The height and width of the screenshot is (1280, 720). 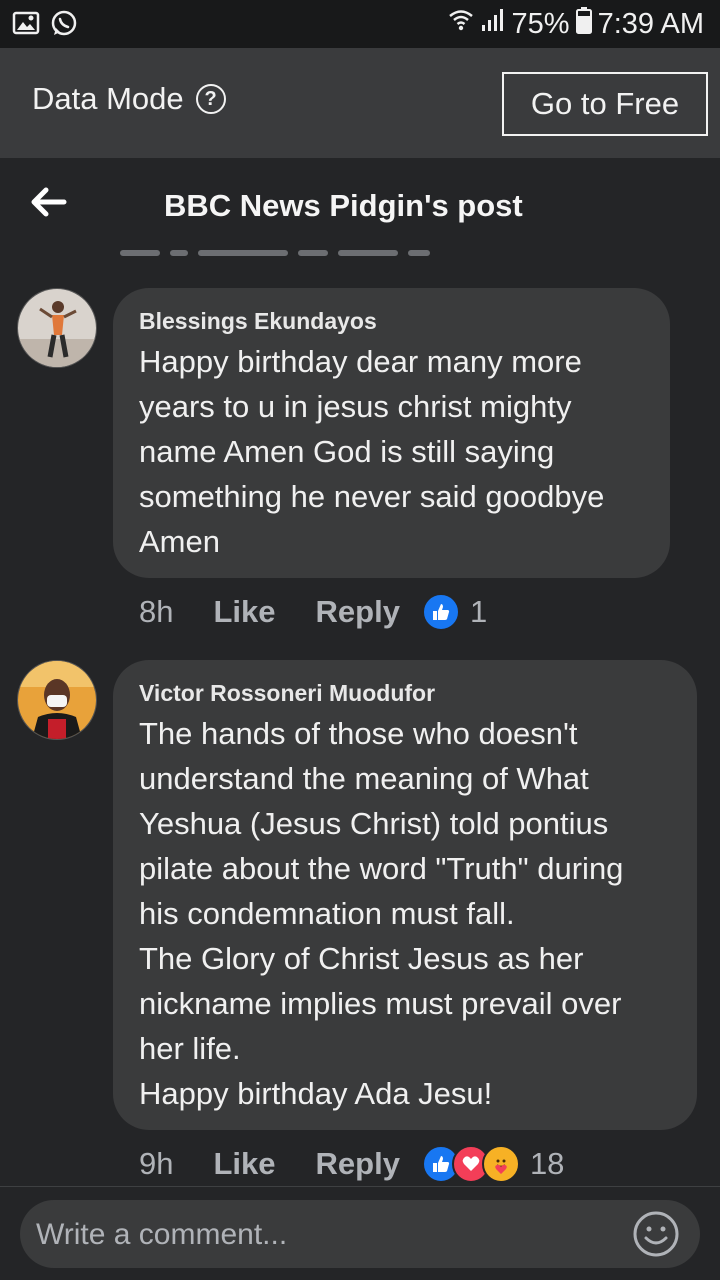 I want to click on reaction-summary: 1, so click(x=454, y=612).